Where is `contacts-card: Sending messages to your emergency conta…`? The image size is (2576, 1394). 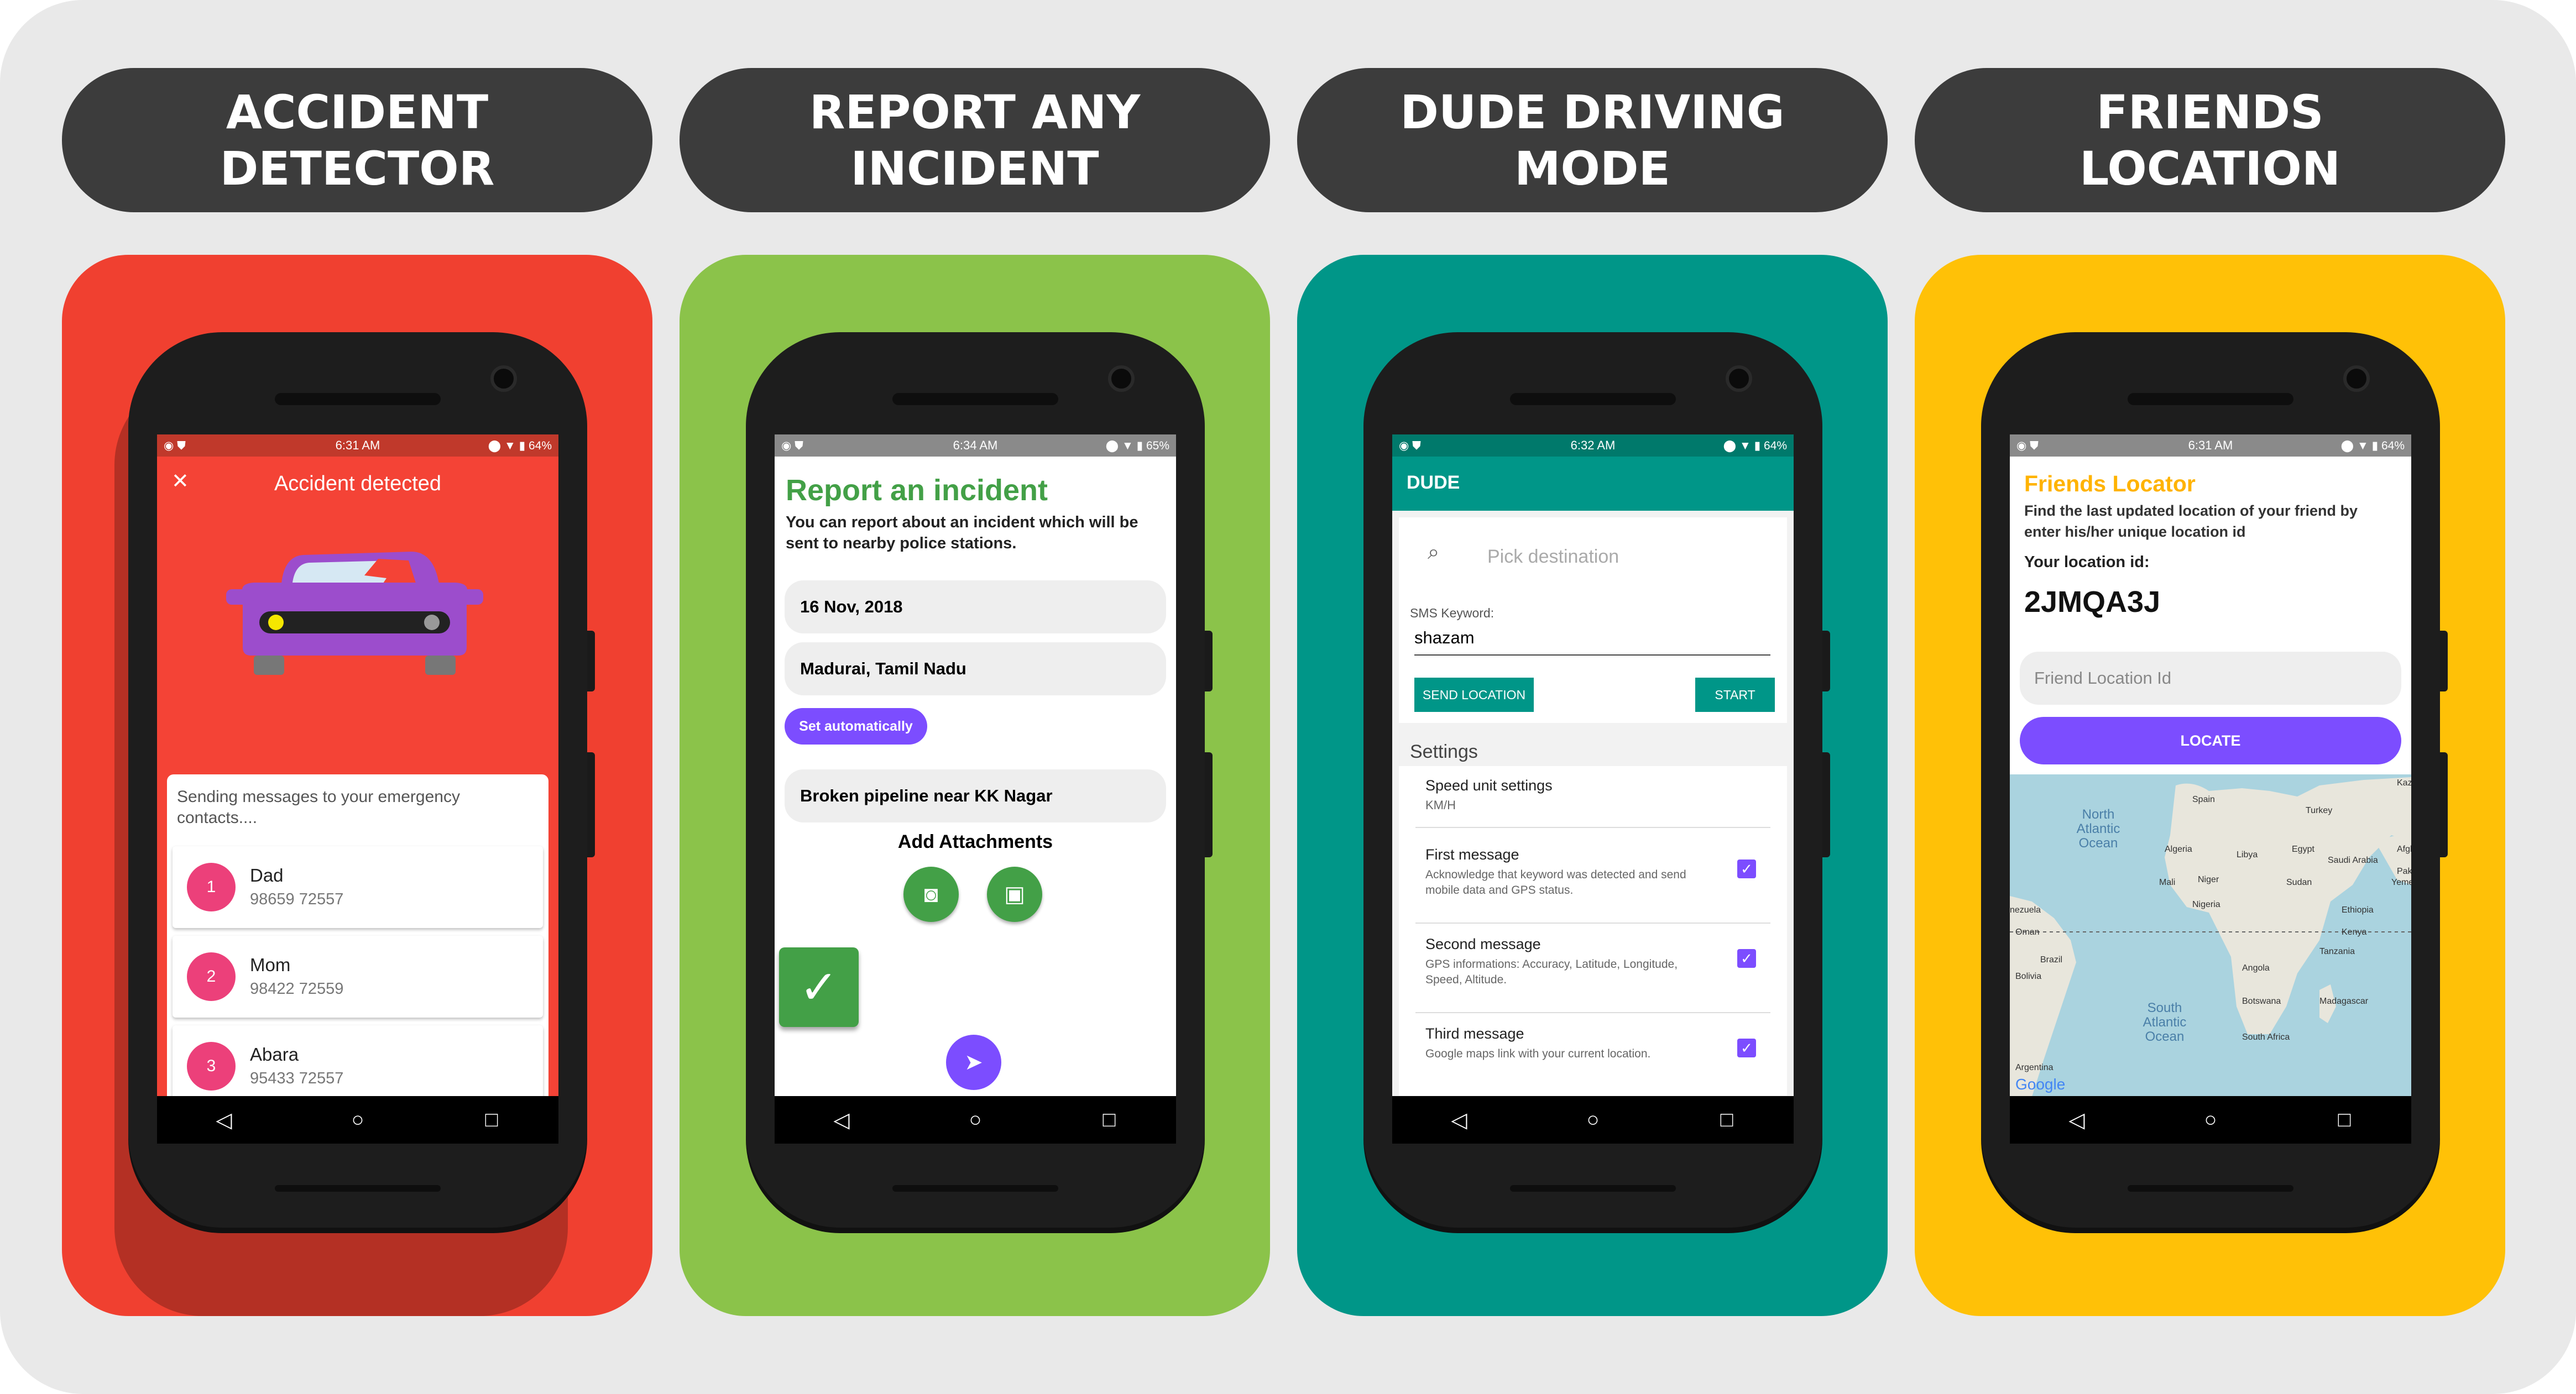
contacts-card: Sending messages to your emergency conta… is located at coordinates (357, 951).